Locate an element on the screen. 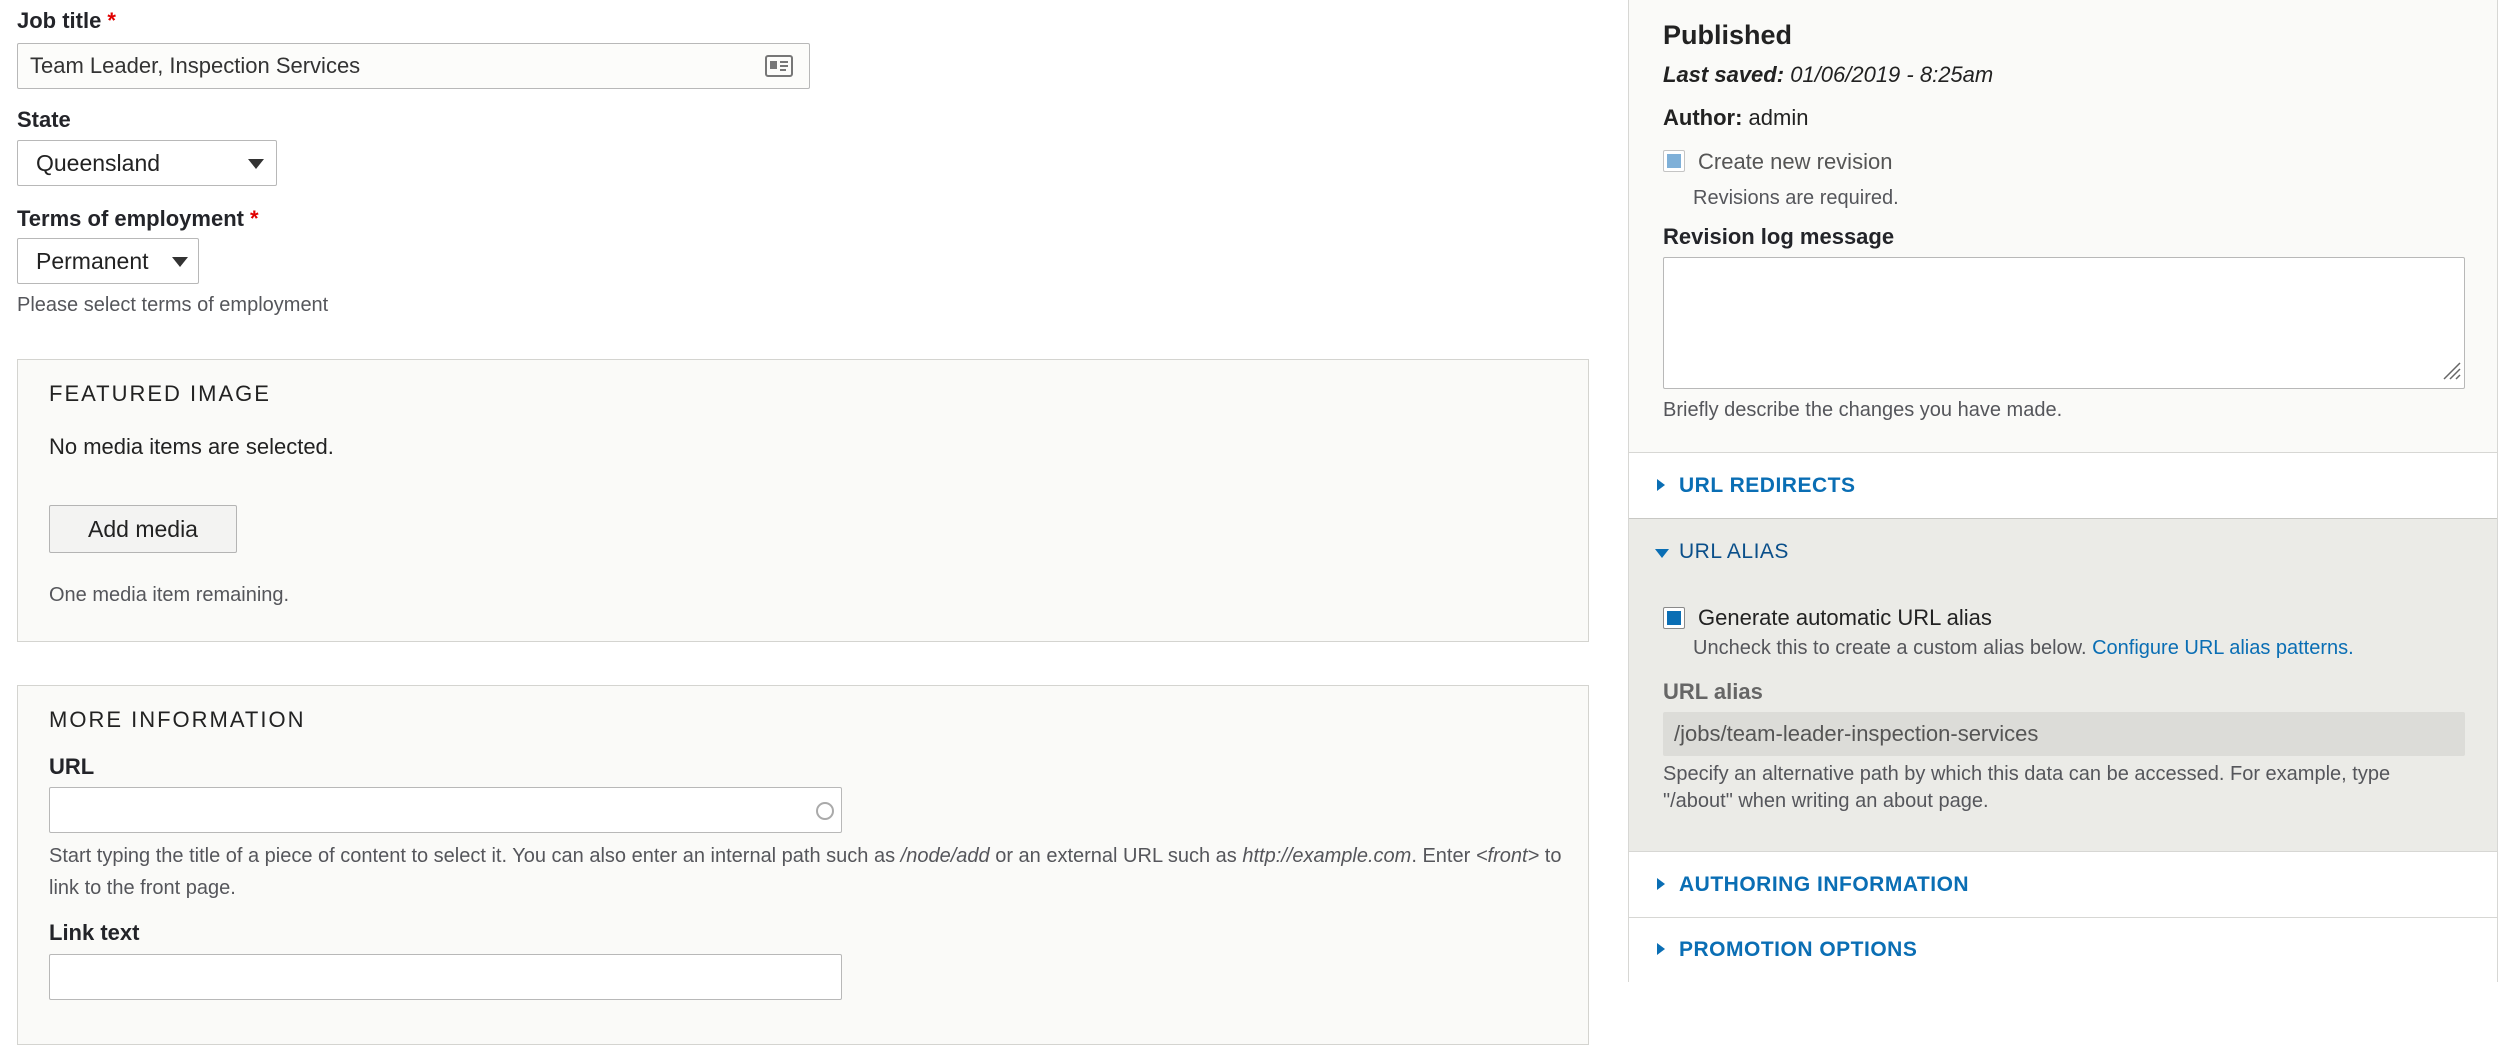  create-revision-checkbox is located at coordinates (1674, 161).